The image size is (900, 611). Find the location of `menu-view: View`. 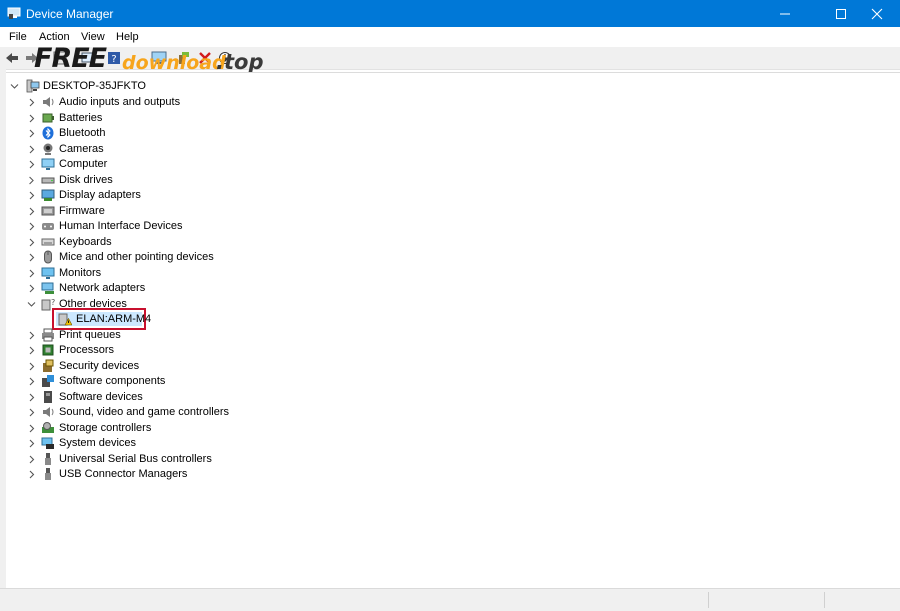

menu-view: View is located at coordinates (93, 37).